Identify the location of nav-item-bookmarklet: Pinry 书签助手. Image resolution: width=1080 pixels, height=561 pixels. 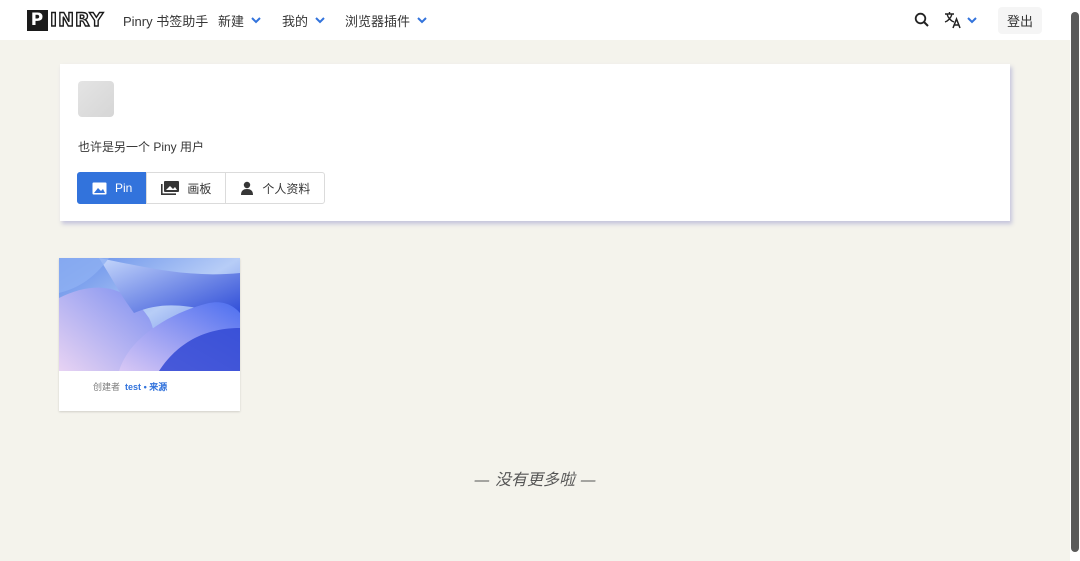
(165, 20).